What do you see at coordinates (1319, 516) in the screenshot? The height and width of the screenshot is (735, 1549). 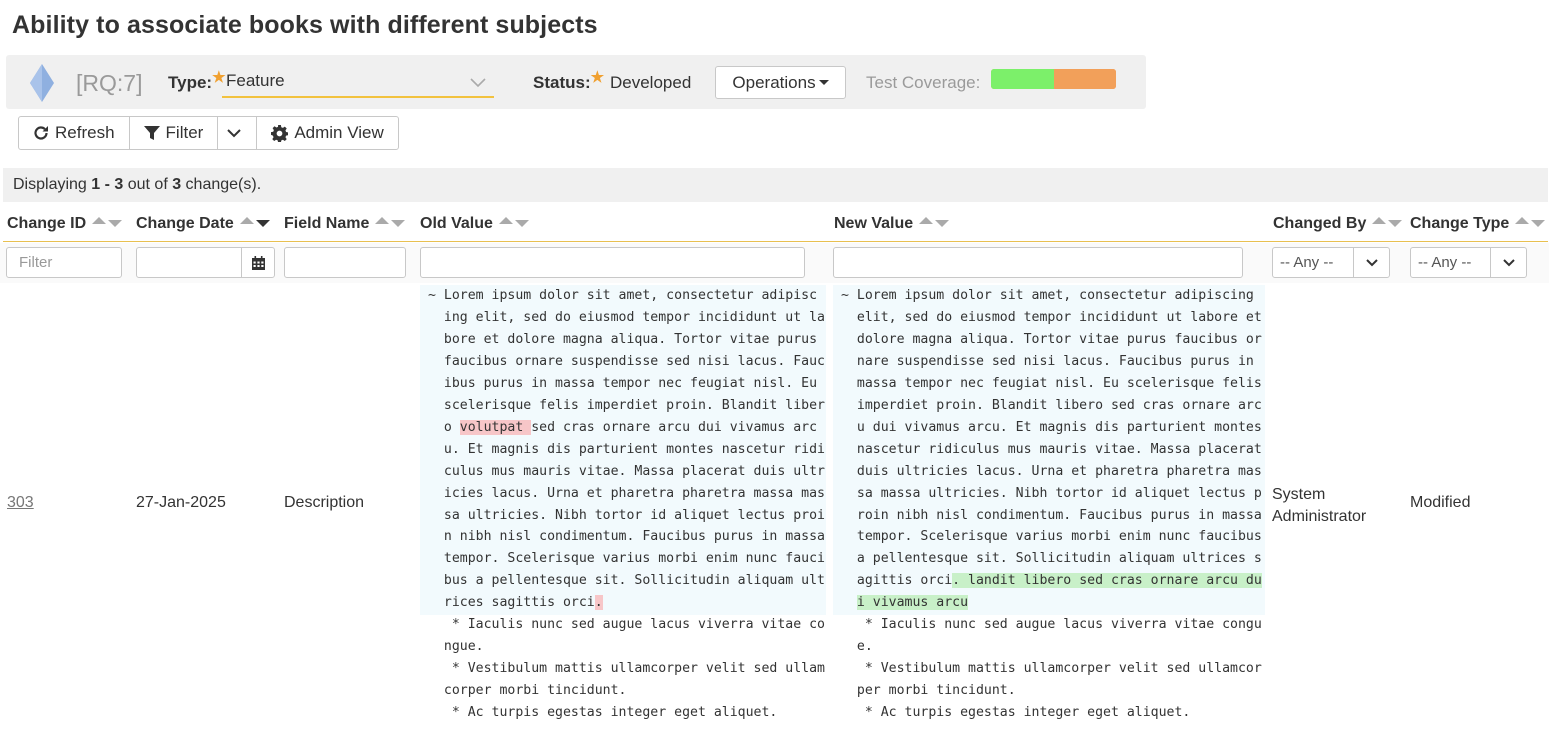 I see `changed-by-line: Administrator` at bounding box center [1319, 516].